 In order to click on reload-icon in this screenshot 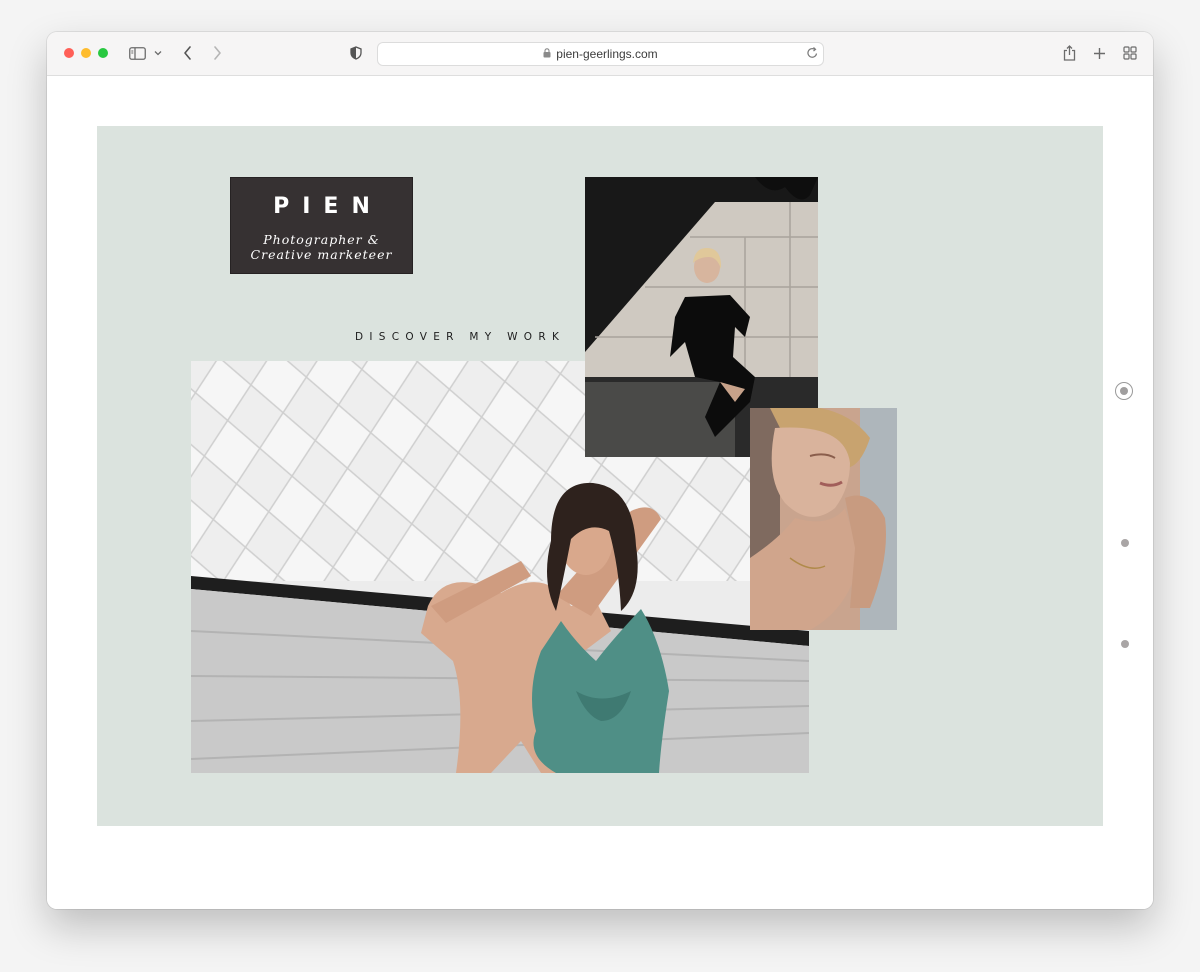, I will do `click(812, 55)`.